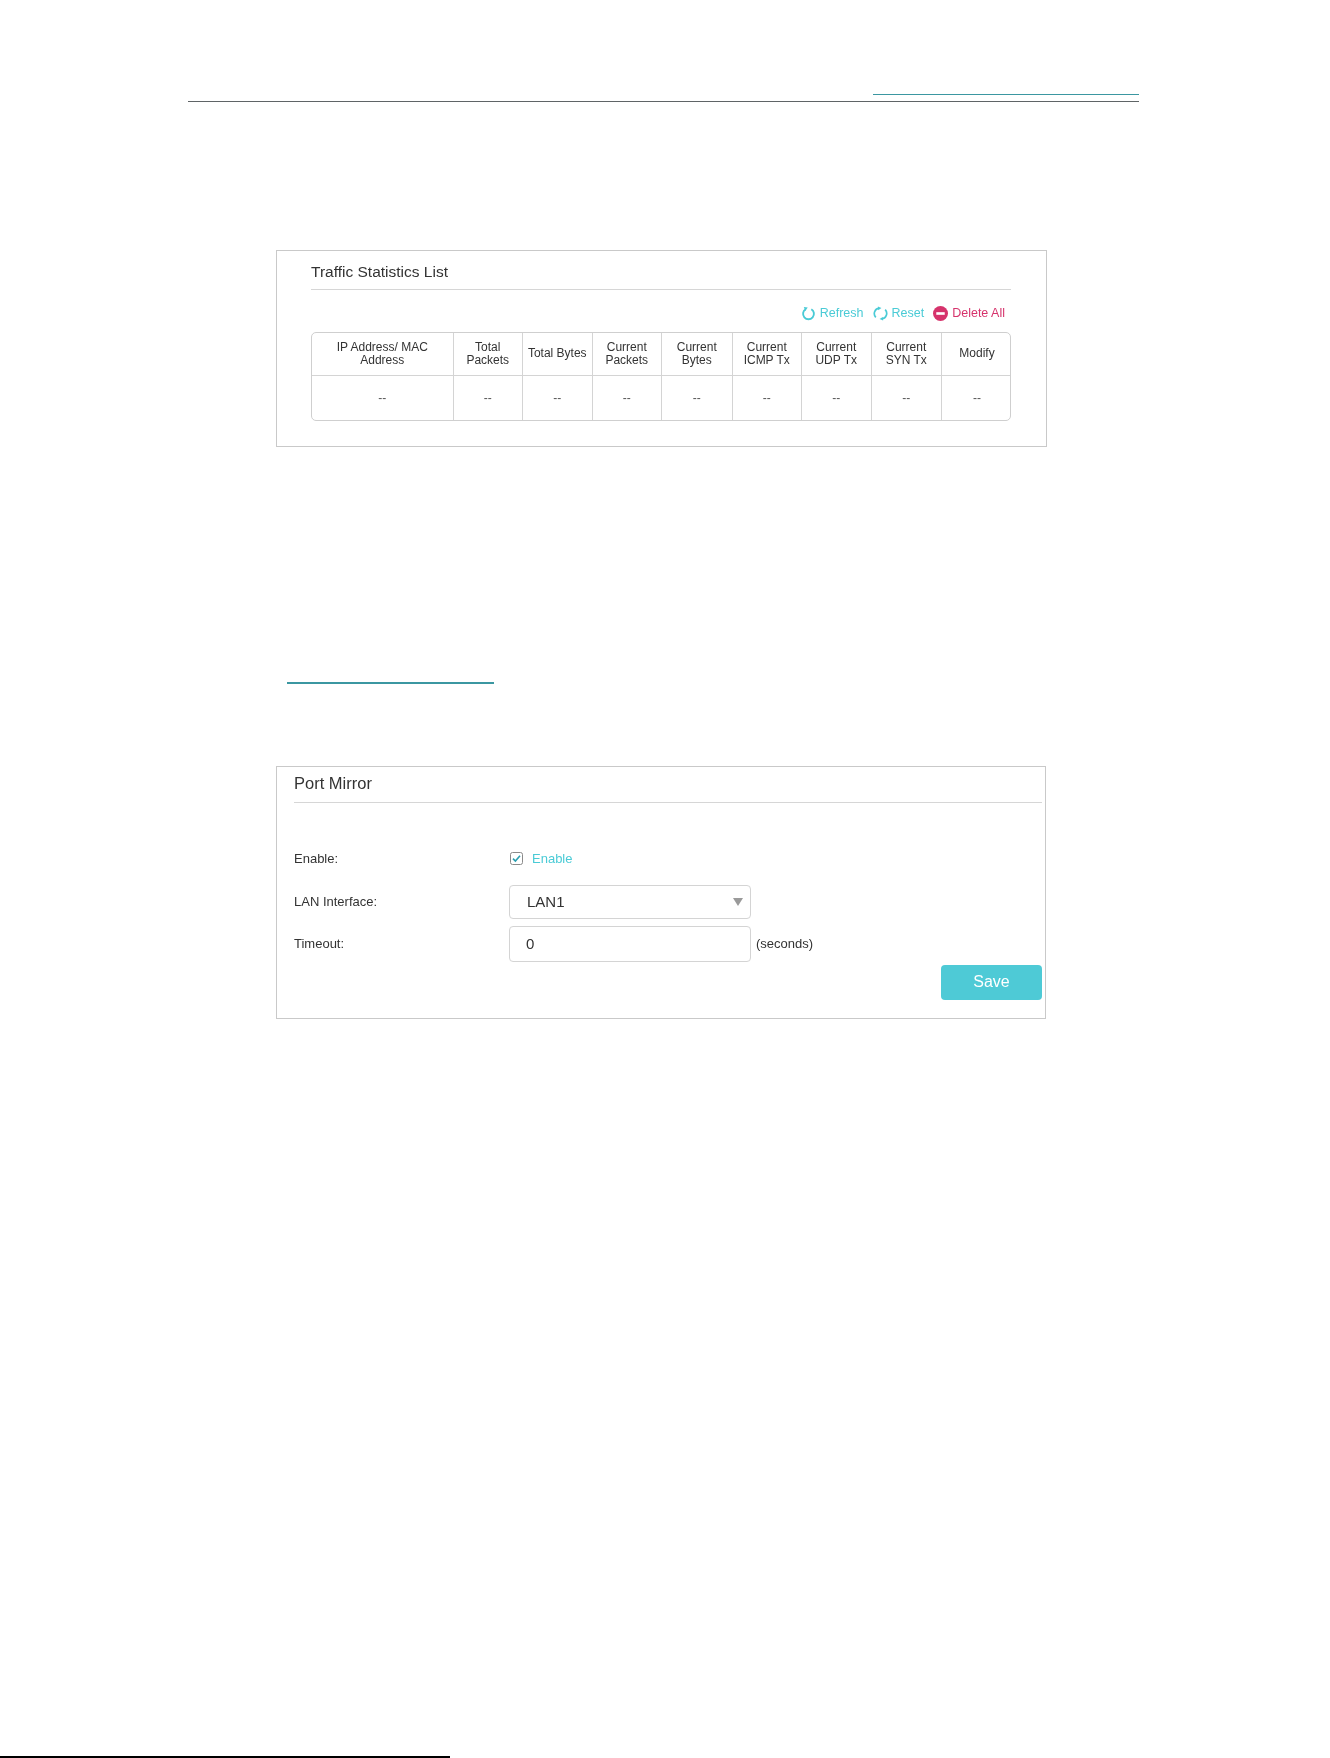 The image size is (1330, 1758). I want to click on column-header: Current ICMP Tx, so click(767, 354).